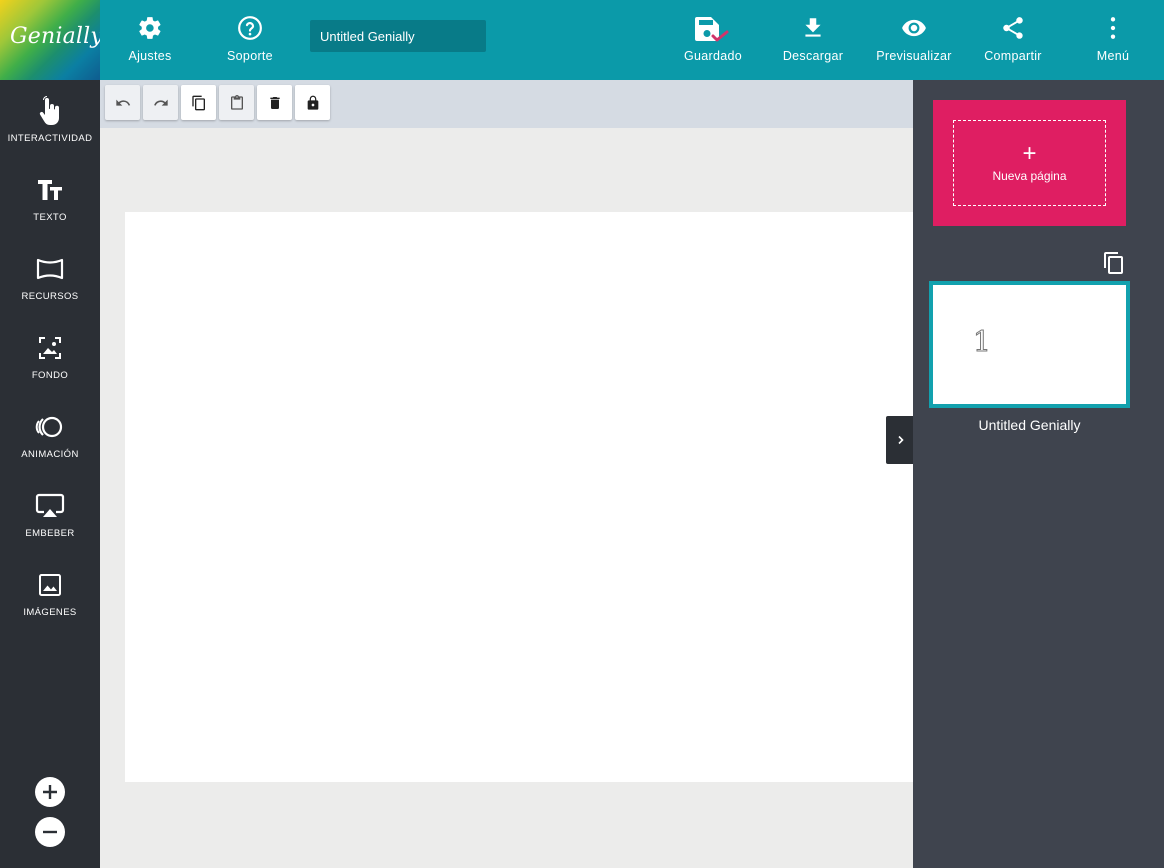 This screenshot has width=1164, height=868. What do you see at coordinates (50, 138) in the screenshot?
I see `sidebar-item-label: INTERACTIVIDAD` at bounding box center [50, 138].